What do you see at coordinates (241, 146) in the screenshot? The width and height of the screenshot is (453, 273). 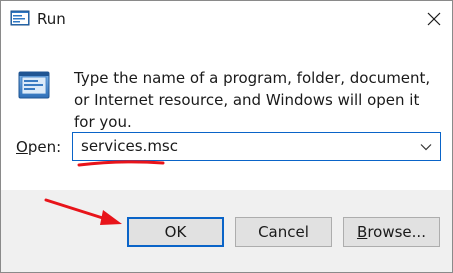 I see `open-input` at bounding box center [241, 146].